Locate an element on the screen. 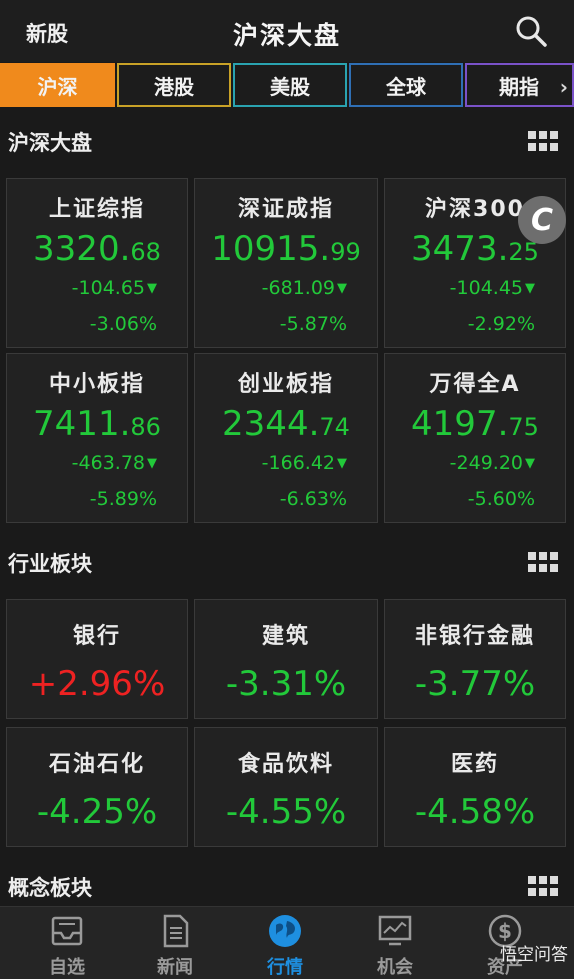 This screenshot has width=574, height=979. index-percent: -2.92% is located at coordinates (501, 324).